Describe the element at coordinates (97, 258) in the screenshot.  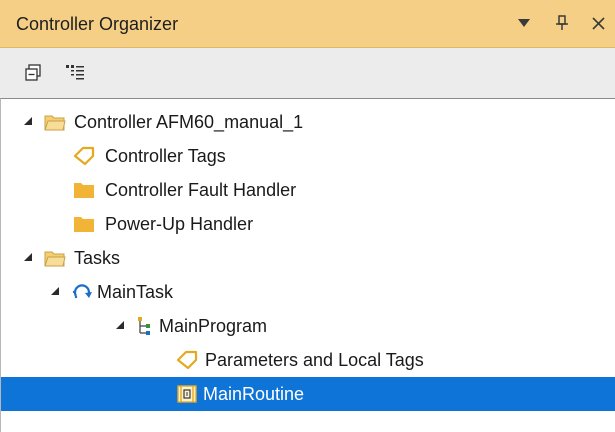
I see `tree-item-label: Tasks` at that location.